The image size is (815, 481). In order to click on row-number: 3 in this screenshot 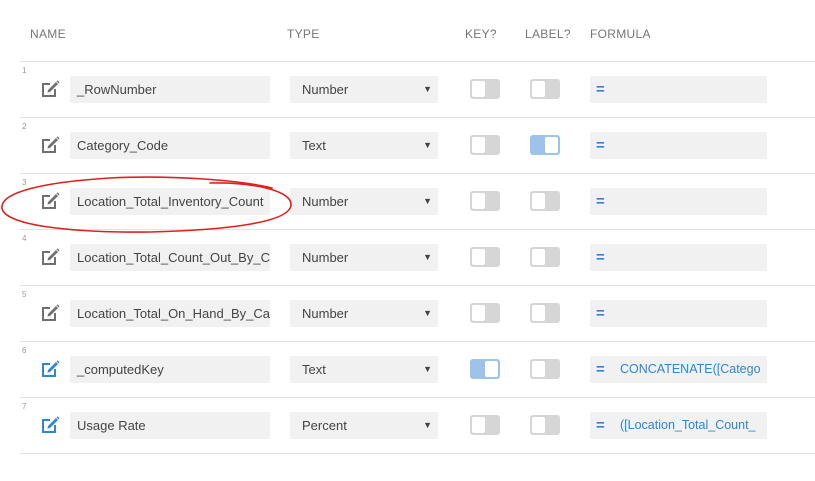, I will do `click(24, 182)`.